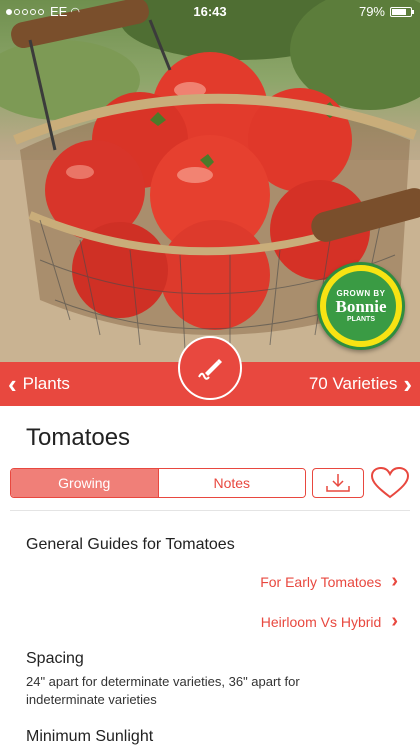 This screenshot has width=420, height=746. I want to click on status-bar: EE ◠ 16:43 79%, so click(210, 11).